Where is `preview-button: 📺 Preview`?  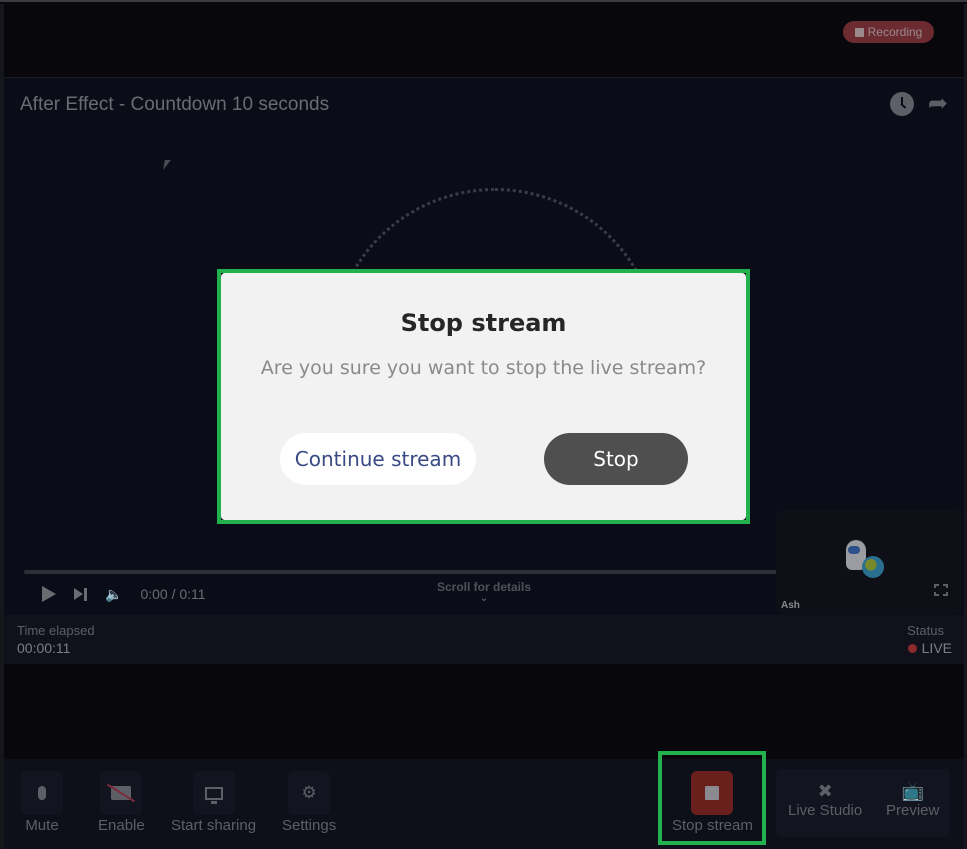 preview-button: 📺 Preview is located at coordinates (912, 800).